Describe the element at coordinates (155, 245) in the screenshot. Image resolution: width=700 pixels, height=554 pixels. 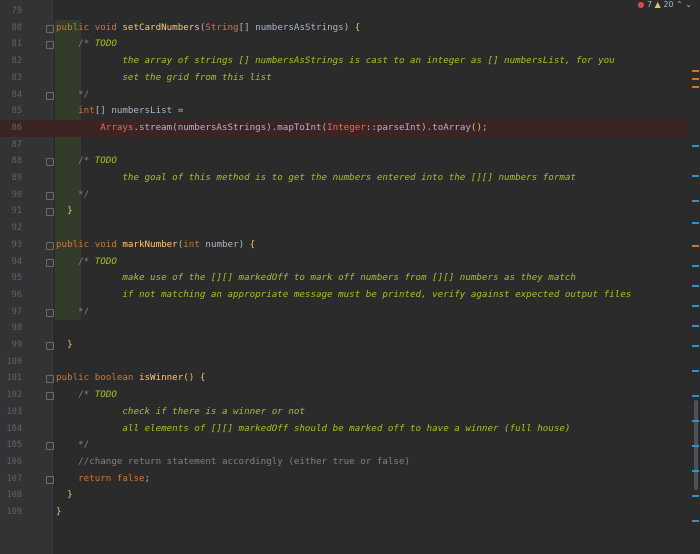
I see `code-text: public void markNumber(int number) {` at that location.